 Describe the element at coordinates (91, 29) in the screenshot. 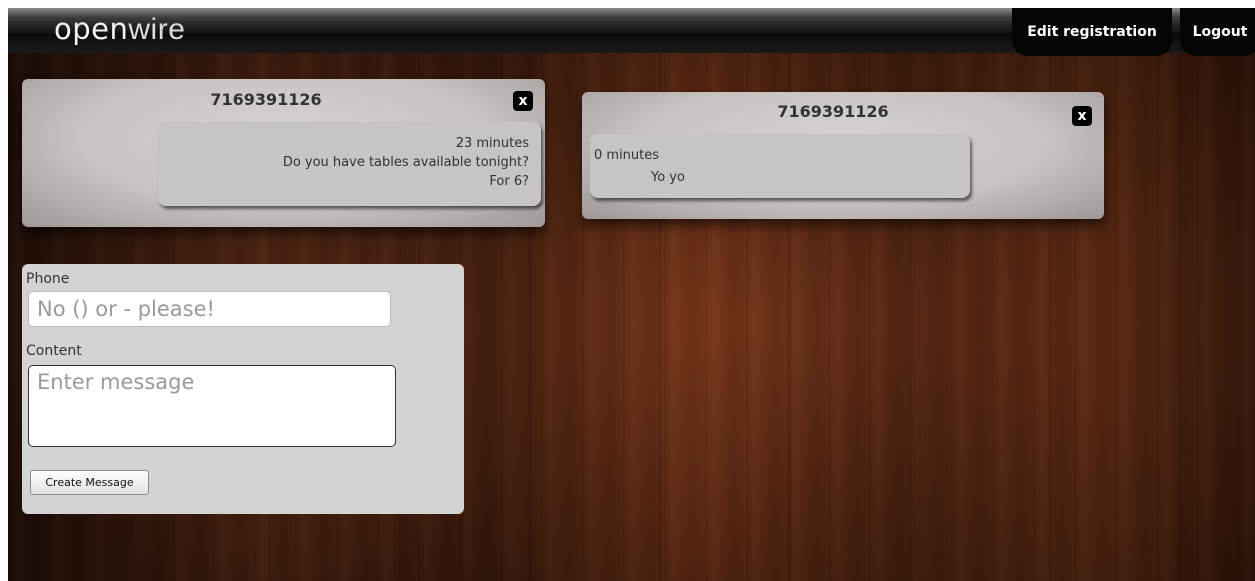

I see `logo-text-bold: open` at that location.